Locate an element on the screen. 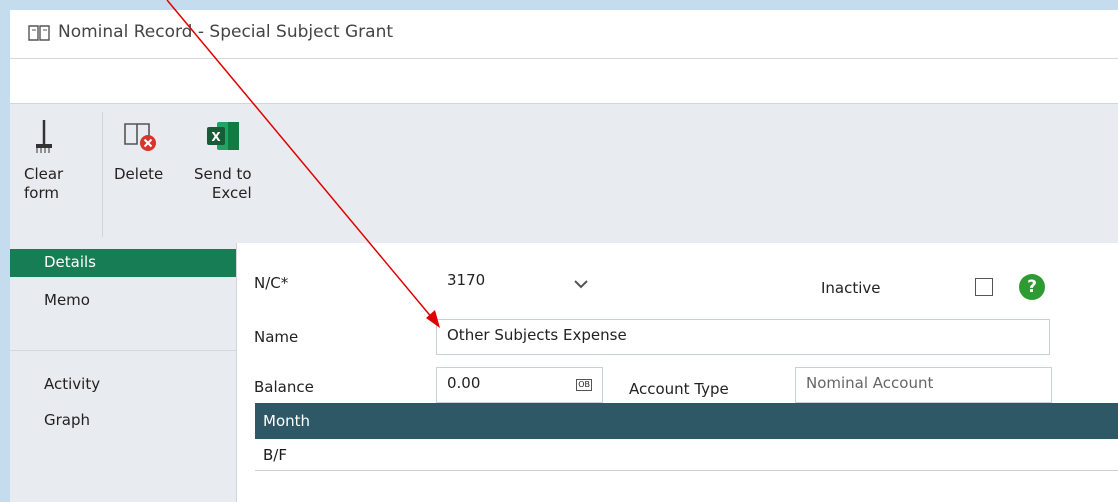  sidebar-item-memo: Memo is located at coordinates (123, 301).